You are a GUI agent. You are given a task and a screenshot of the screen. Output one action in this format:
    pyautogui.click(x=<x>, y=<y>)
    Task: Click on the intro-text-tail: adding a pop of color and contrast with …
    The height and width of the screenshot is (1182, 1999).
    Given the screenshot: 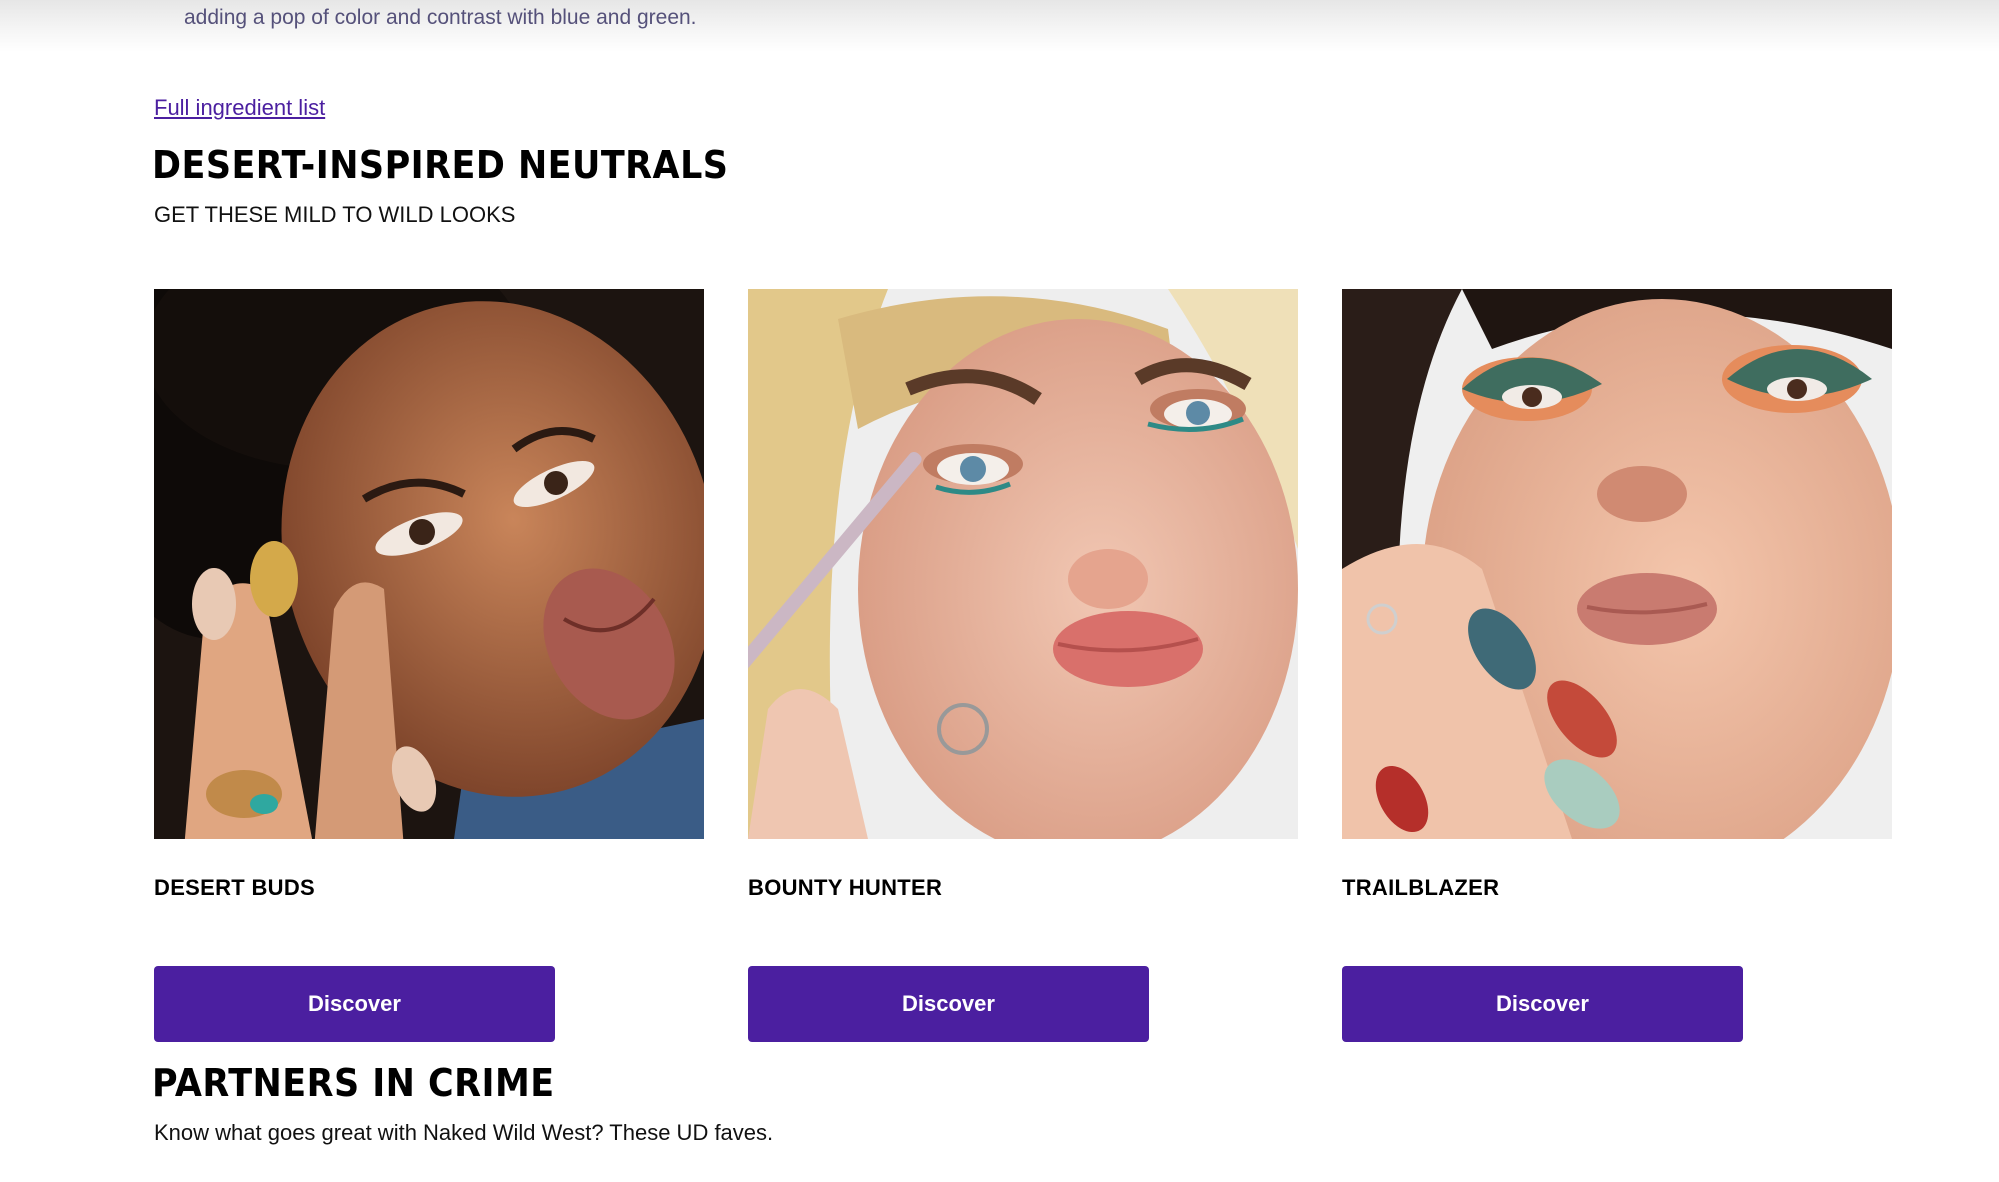 What is the action you would take?
    pyautogui.click(x=440, y=17)
    